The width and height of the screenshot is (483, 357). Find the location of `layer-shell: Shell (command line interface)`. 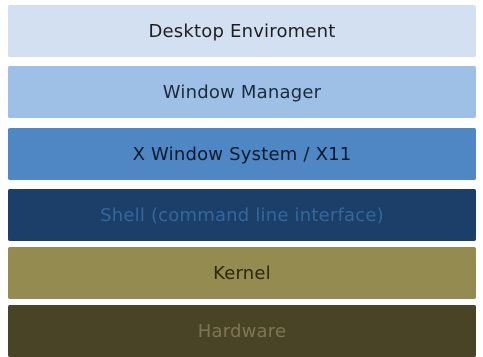

layer-shell: Shell (command line interface) is located at coordinates (242, 215).